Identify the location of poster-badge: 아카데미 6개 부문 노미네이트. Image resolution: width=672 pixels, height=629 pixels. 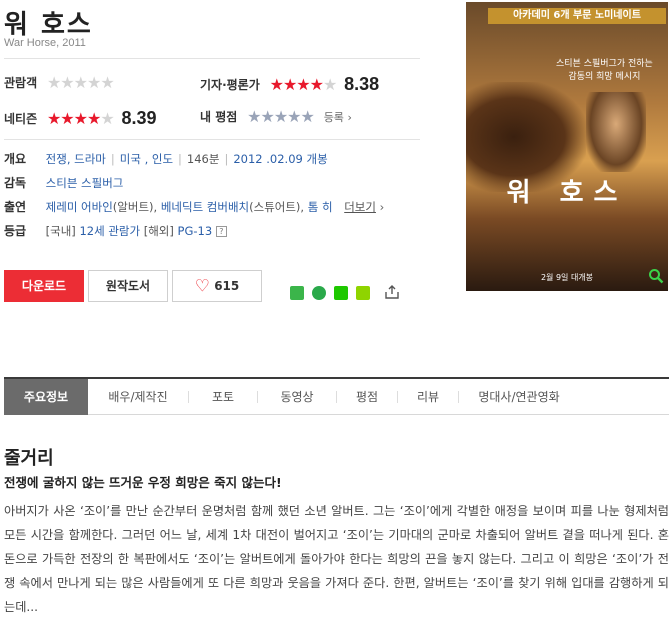
(577, 16).